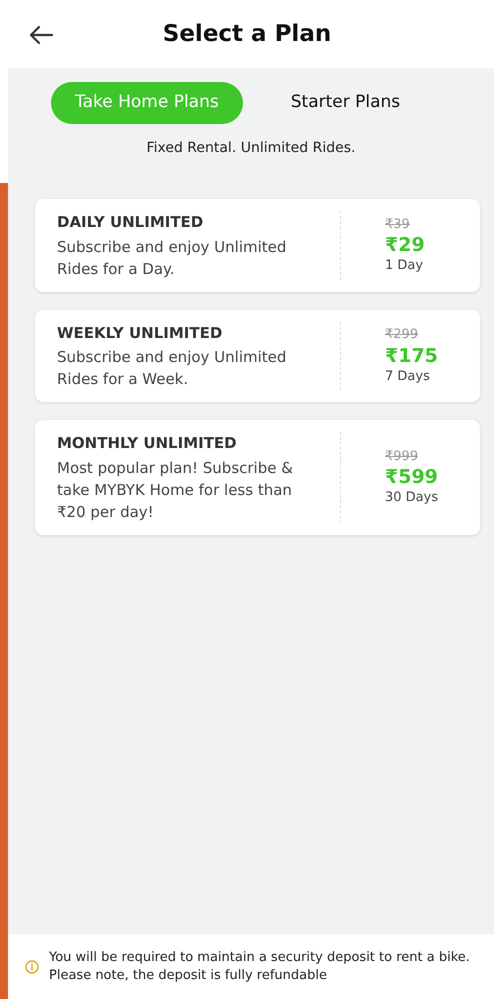 This screenshot has height=999, width=494. Describe the element at coordinates (32, 967) in the screenshot. I see `info-icon` at that location.